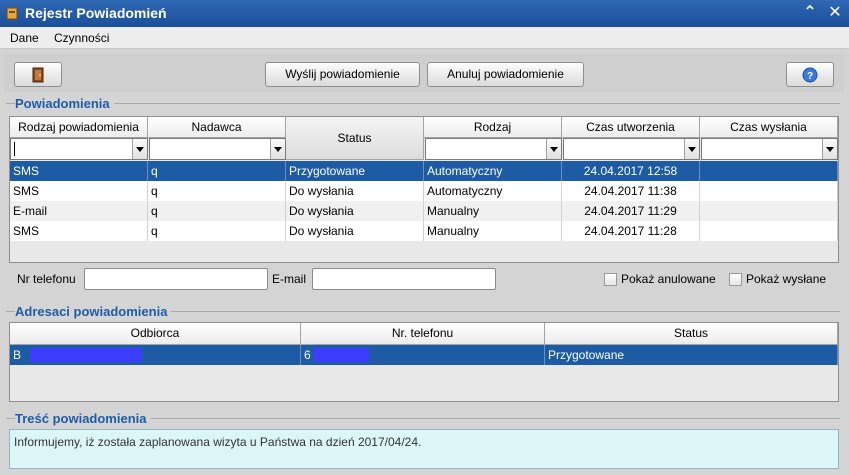 This screenshot has width=849, height=475. Describe the element at coordinates (155, 355) in the screenshot. I see `cell-recipient: B` at that location.